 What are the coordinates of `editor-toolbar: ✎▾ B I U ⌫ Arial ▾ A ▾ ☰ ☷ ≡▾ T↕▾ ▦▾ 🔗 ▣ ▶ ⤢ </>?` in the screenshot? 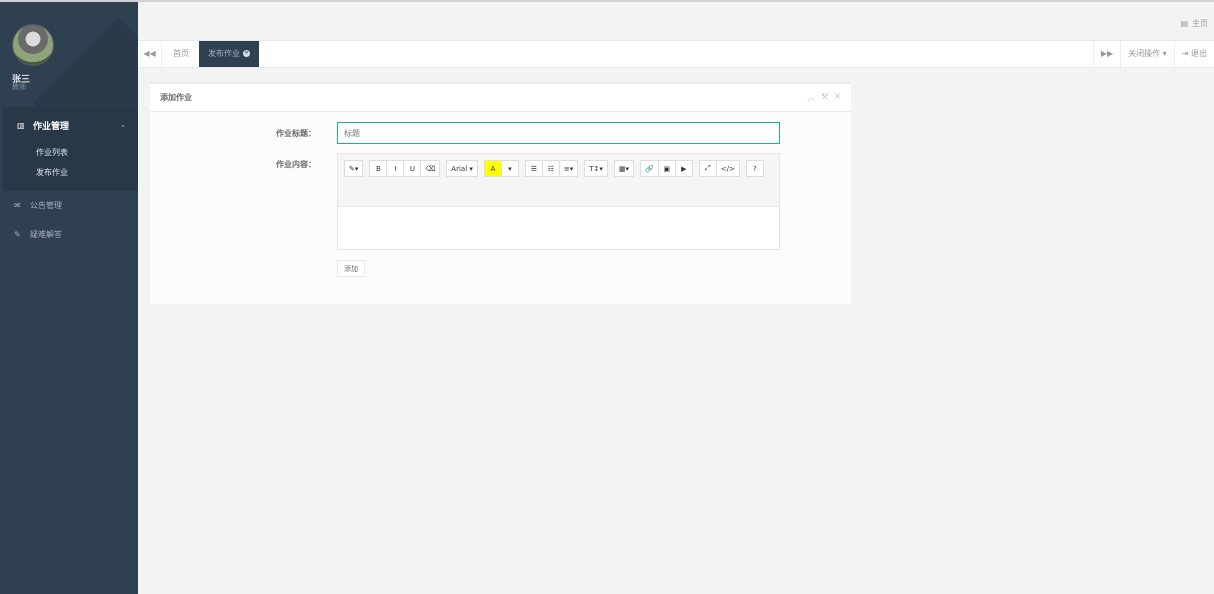 It's located at (558, 180).